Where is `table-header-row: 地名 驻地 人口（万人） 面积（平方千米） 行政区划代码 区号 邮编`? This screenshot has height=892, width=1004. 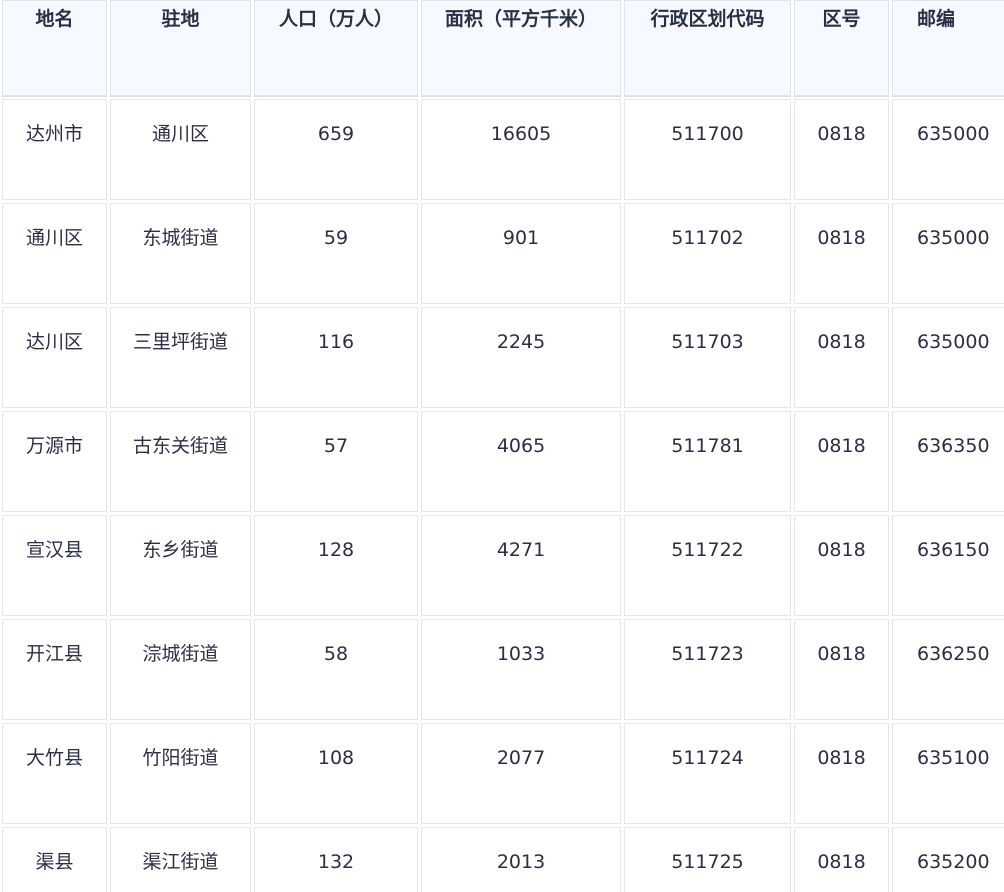 table-header-row: 地名 驻地 人口（万人） 面积（平方千米） 行政区划代码 区号 邮编 is located at coordinates (503, 48).